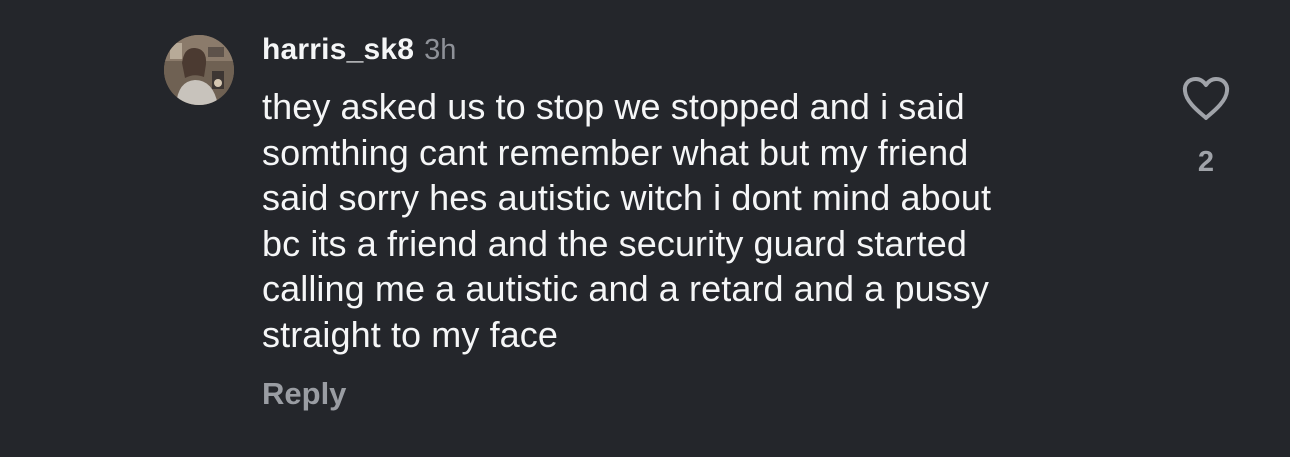  I want to click on heart-outline-icon, so click(1206, 99).